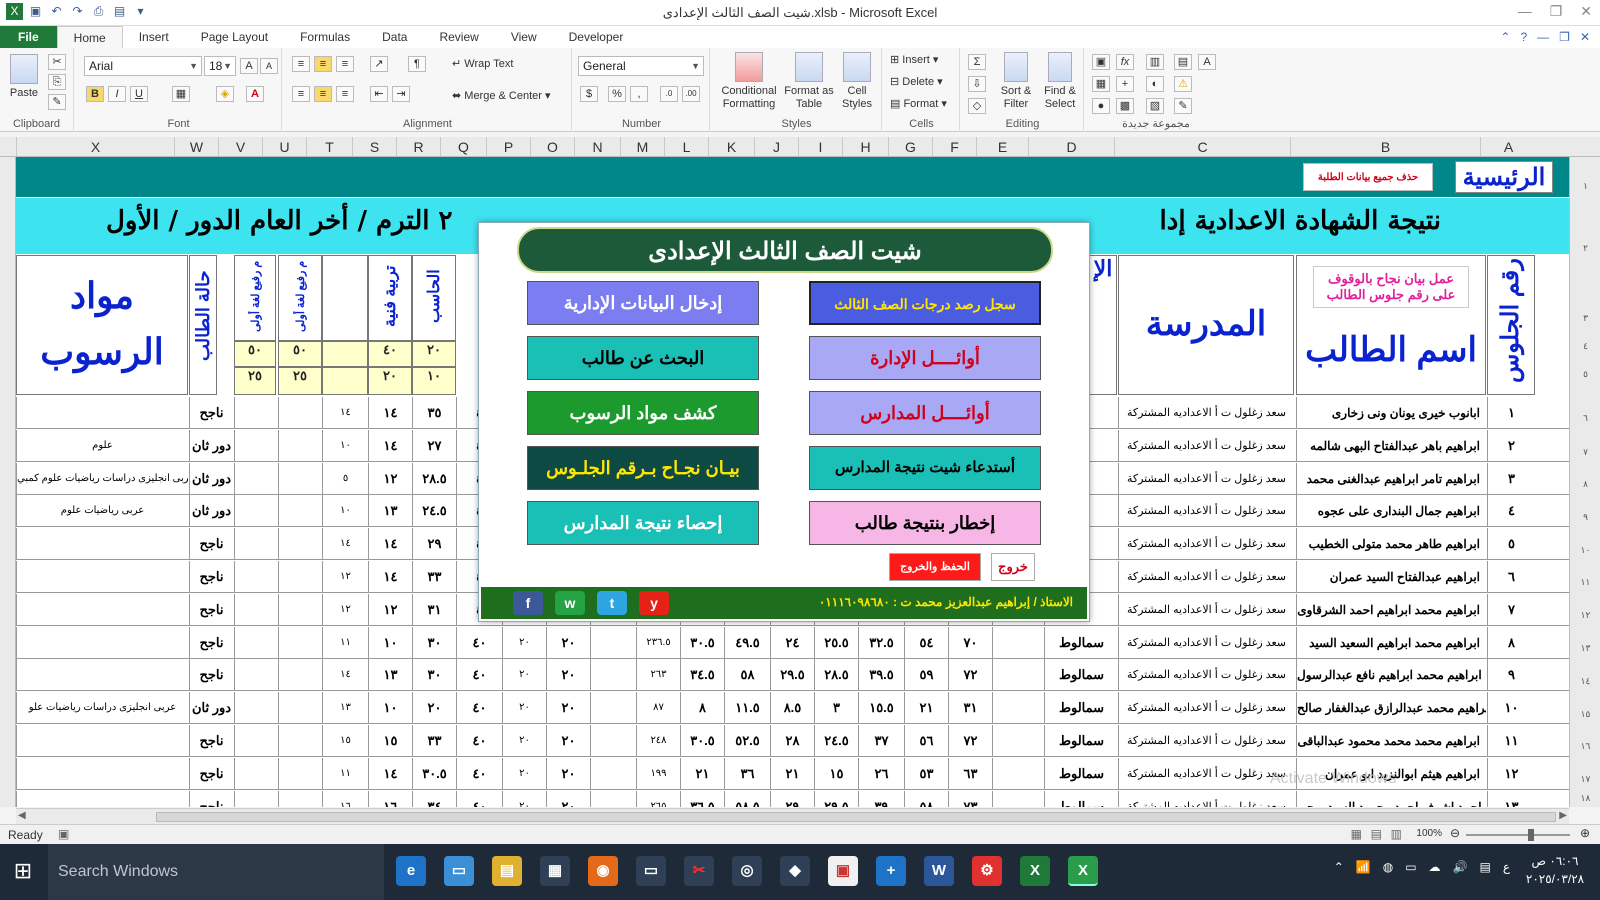 Image resolution: width=1600 pixels, height=900 pixels. Describe the element at coordinates (1013, 567) in the screenshot. I see `exit-button: خروج` at that location.